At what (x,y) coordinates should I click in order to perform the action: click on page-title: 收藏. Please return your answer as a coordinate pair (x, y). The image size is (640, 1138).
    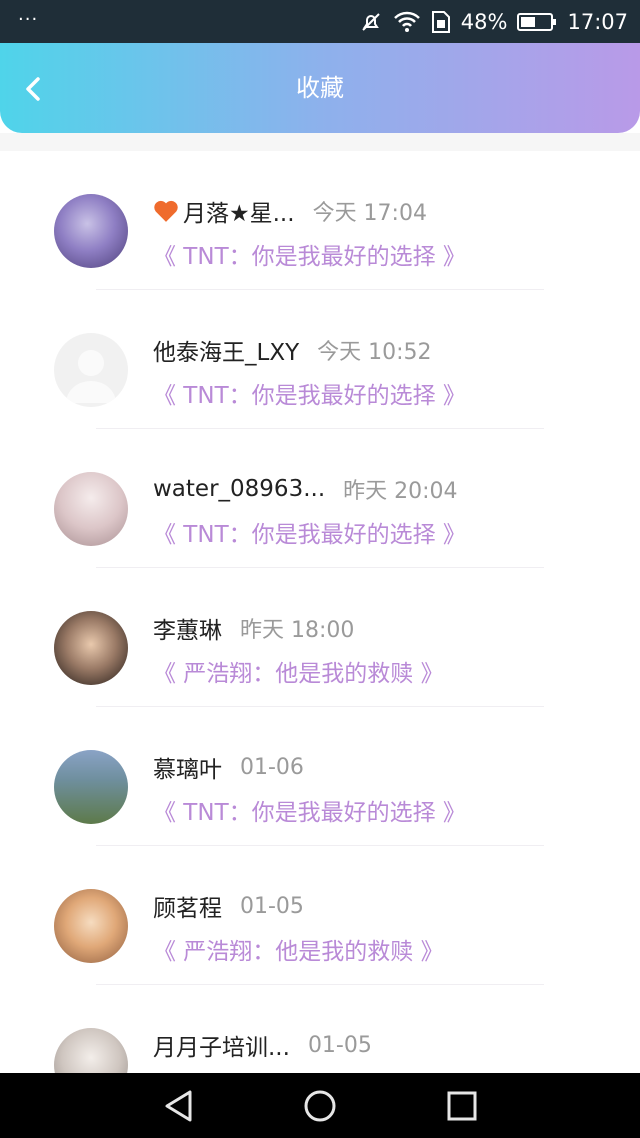
    Looking at the image, I should click on (320, 88).